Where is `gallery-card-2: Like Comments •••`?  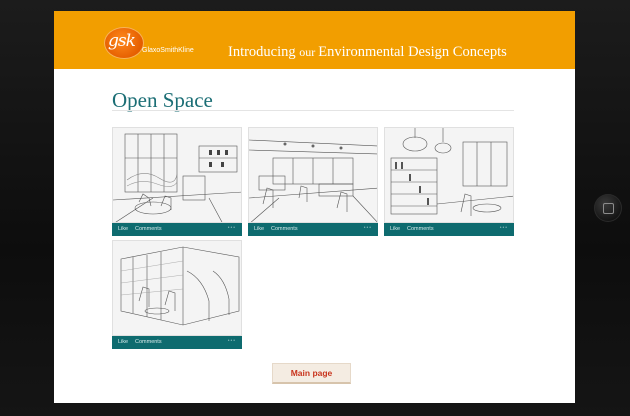 gallery-card-2: Like Comments ••• is located at coordinates (313, 181).